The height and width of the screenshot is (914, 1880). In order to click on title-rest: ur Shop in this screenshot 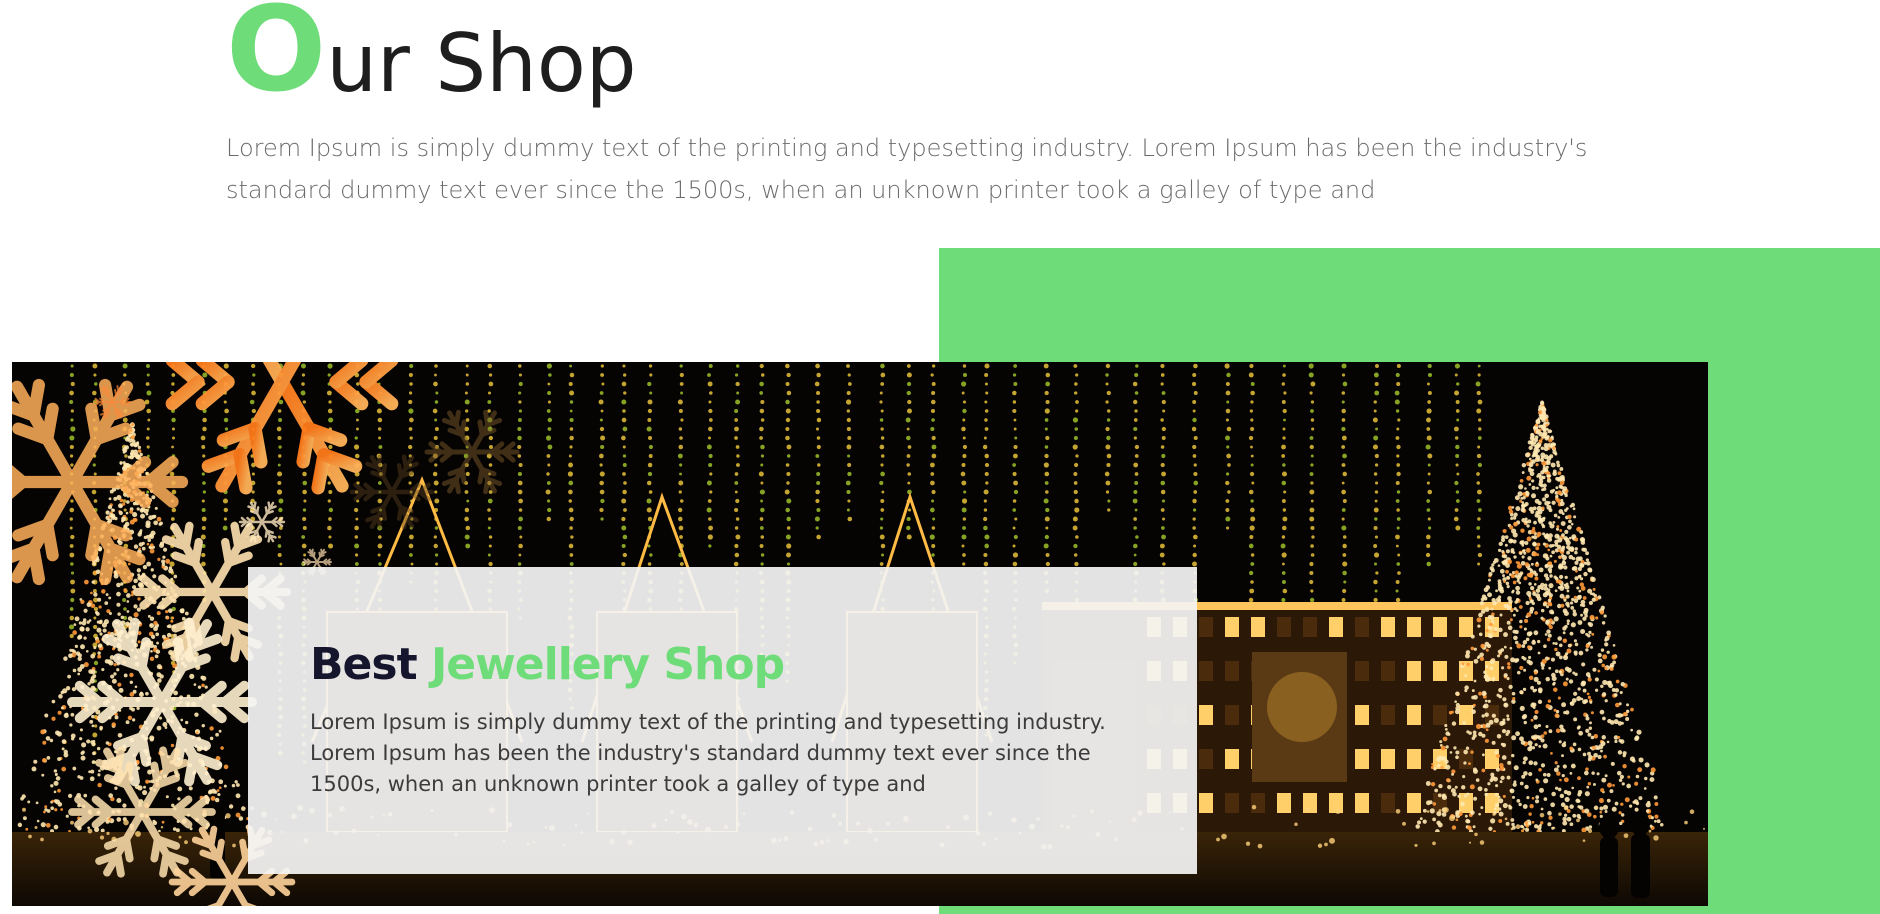, I will do `click(481, 63)`.